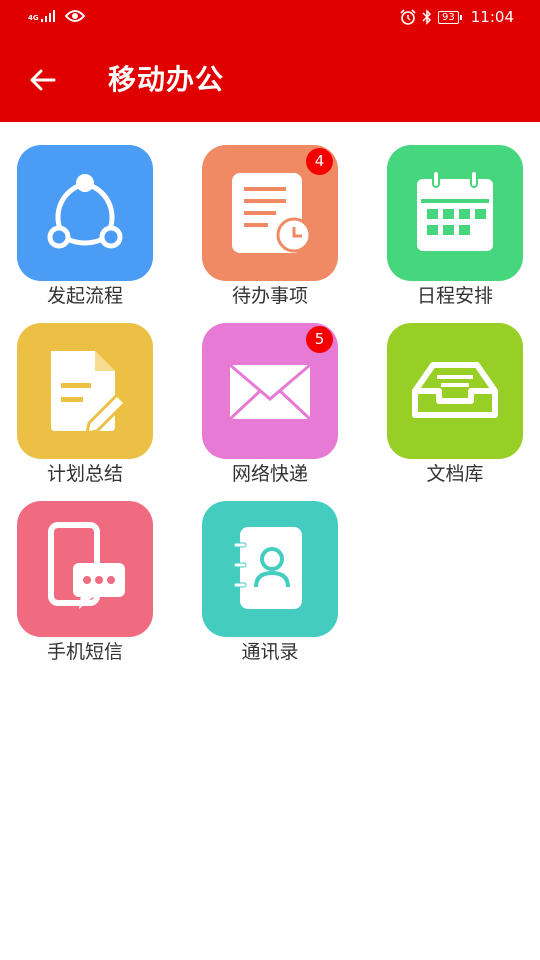  What do you see at coordinates (33, 18) in the screenshot?
I see `network-type-label: 4G` at bounding box center [33, 18].